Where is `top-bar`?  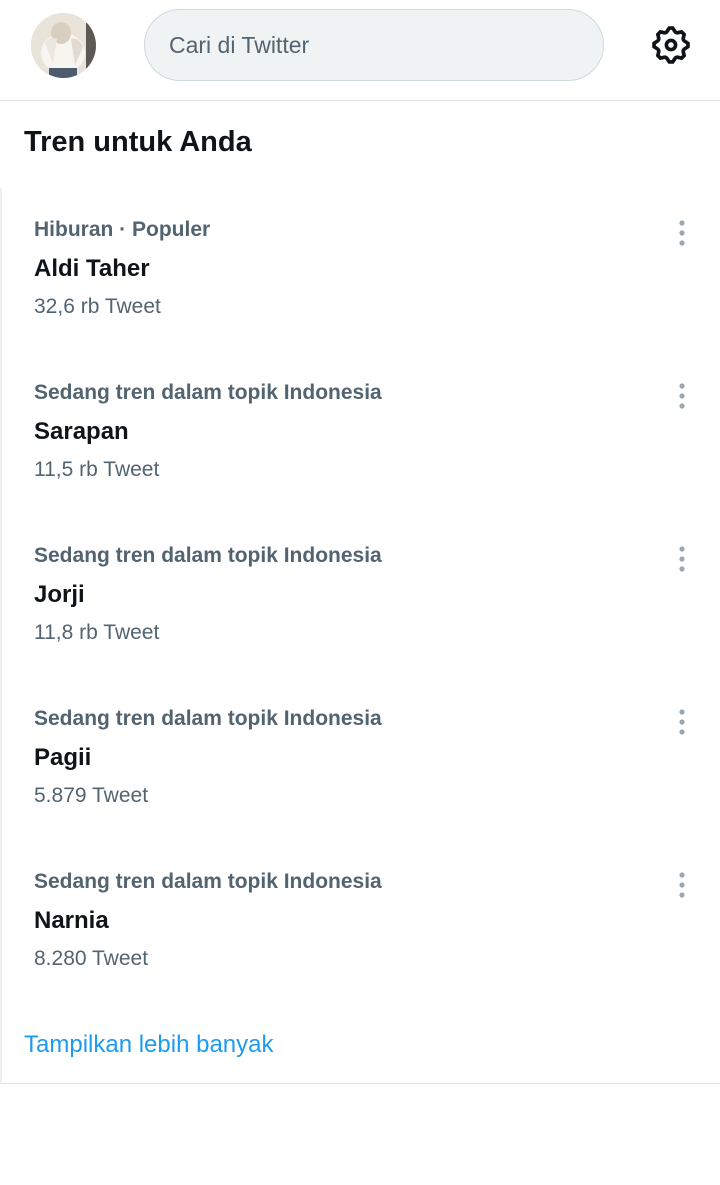
top-bar is located at coordinates (360, 50).